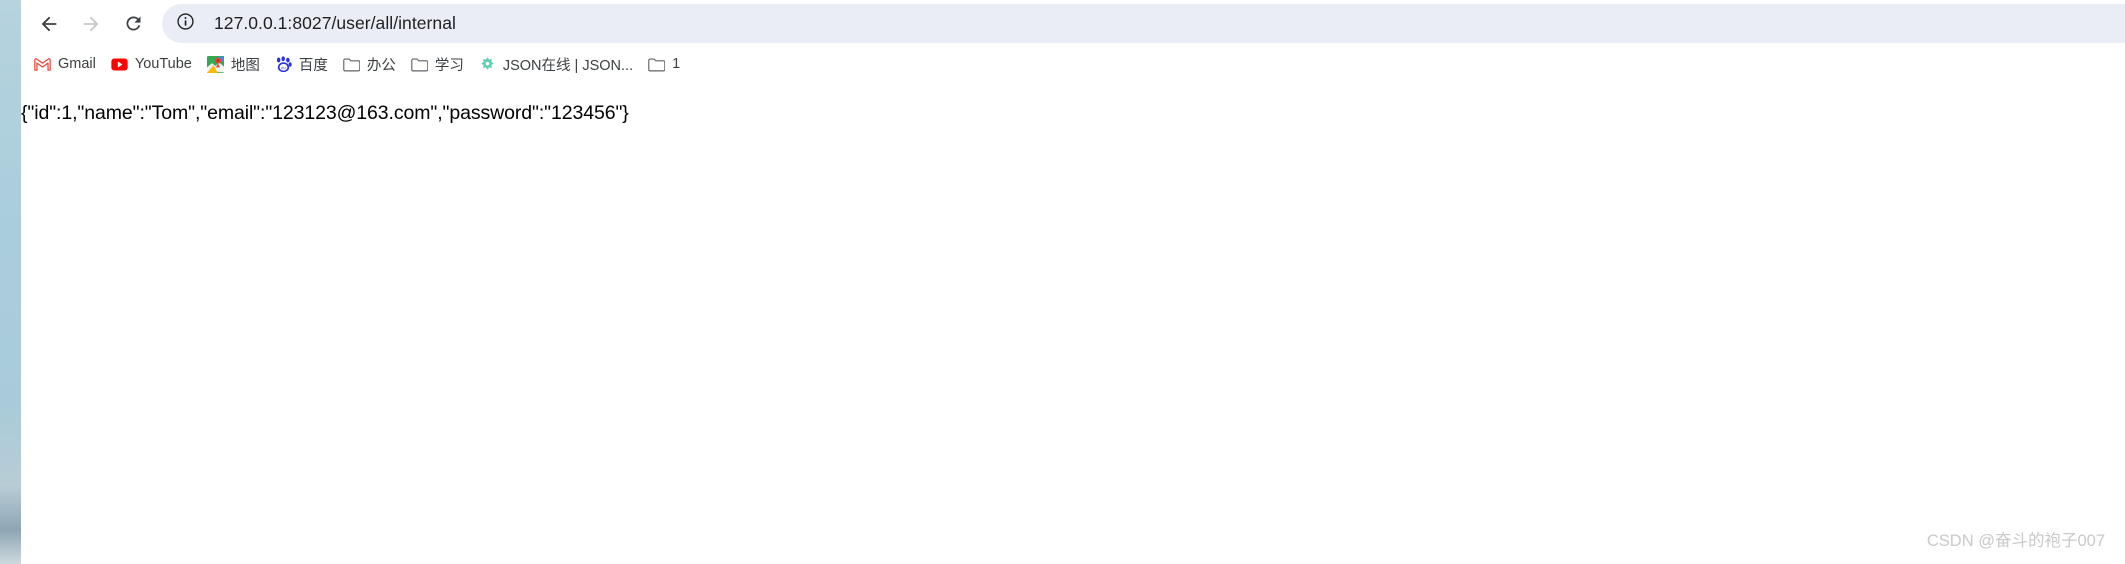 This screenshot has width=2125, height=564. I want to click on back-arrow-icon, so click(49, 24).